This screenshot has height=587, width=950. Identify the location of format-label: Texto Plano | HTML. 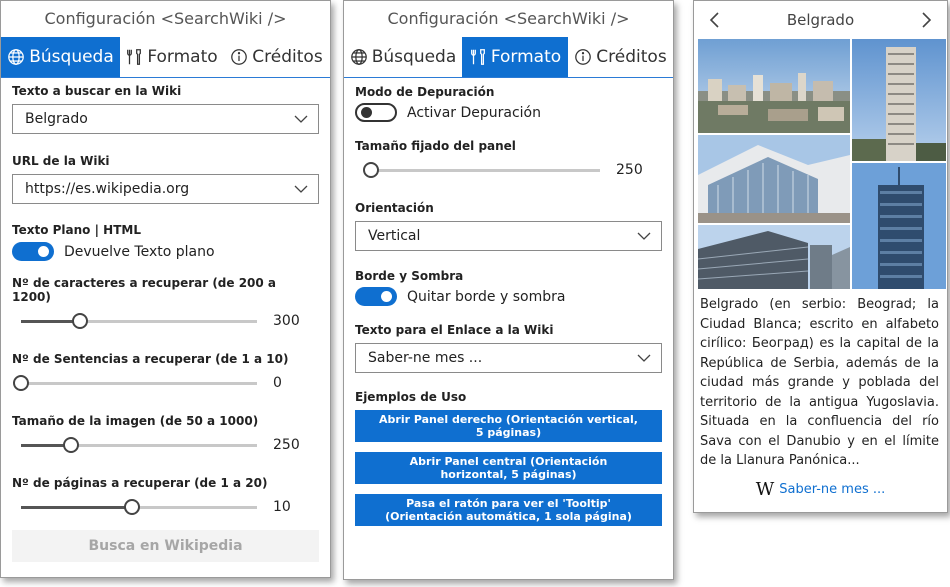
(76, 230).